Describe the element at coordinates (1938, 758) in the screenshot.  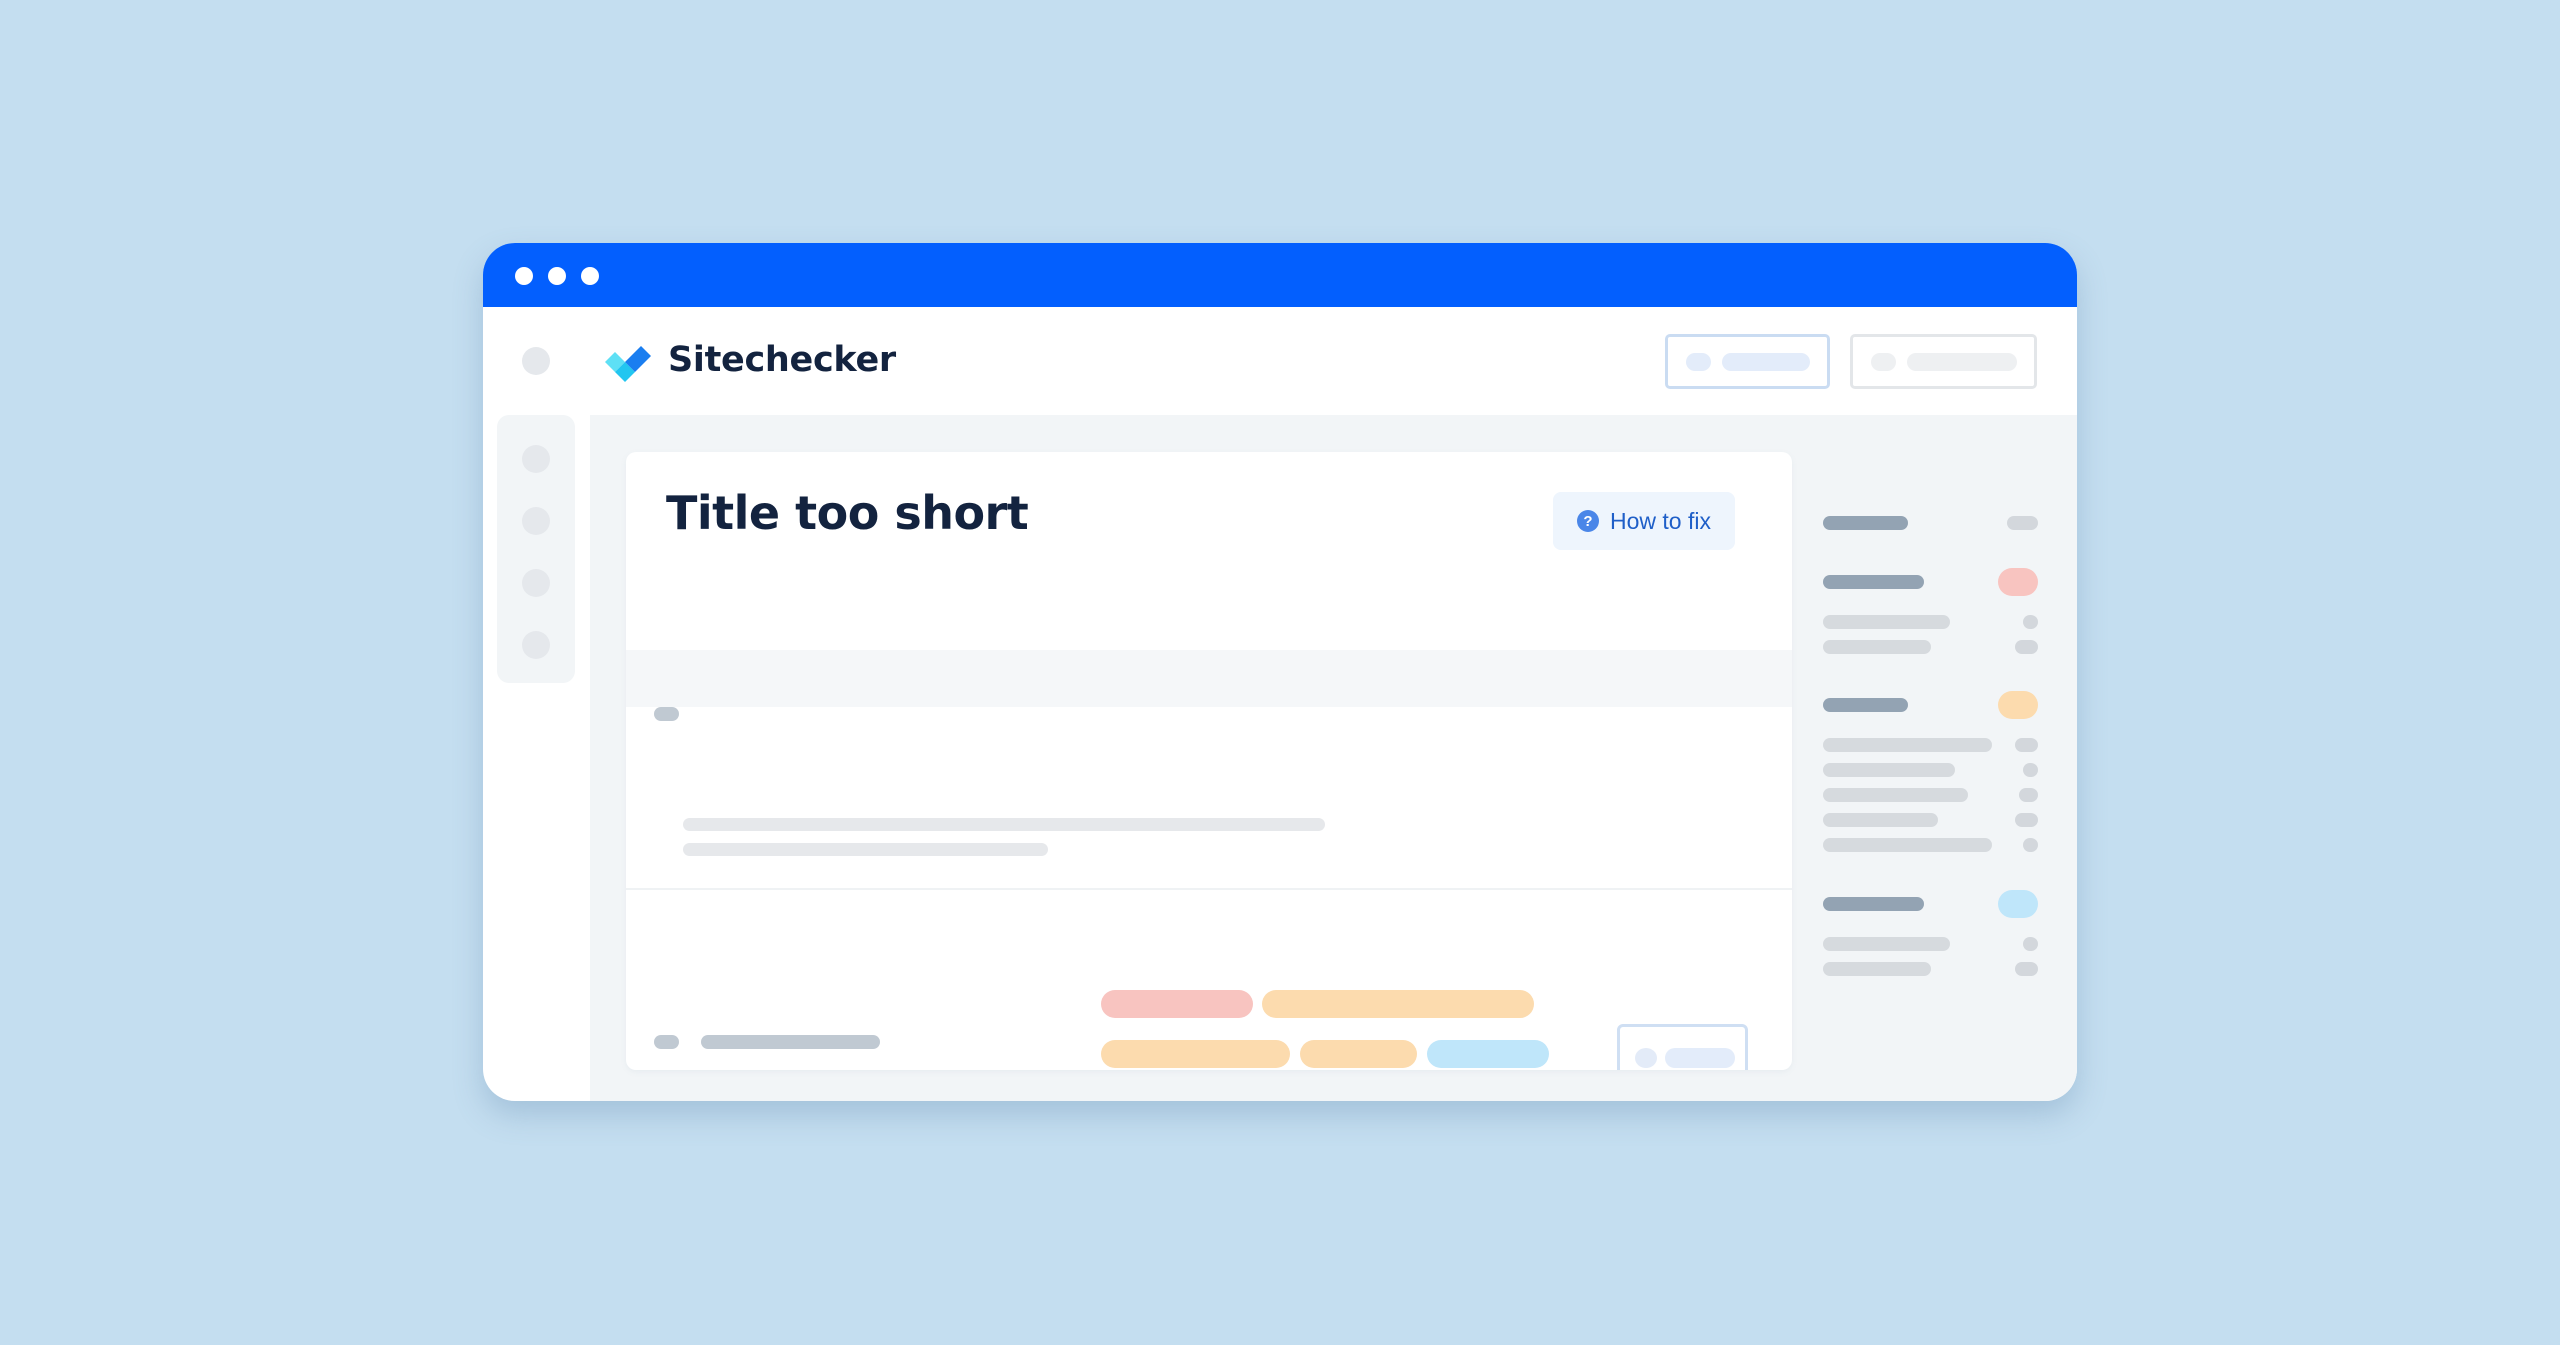
I see `right-panel` at that location.